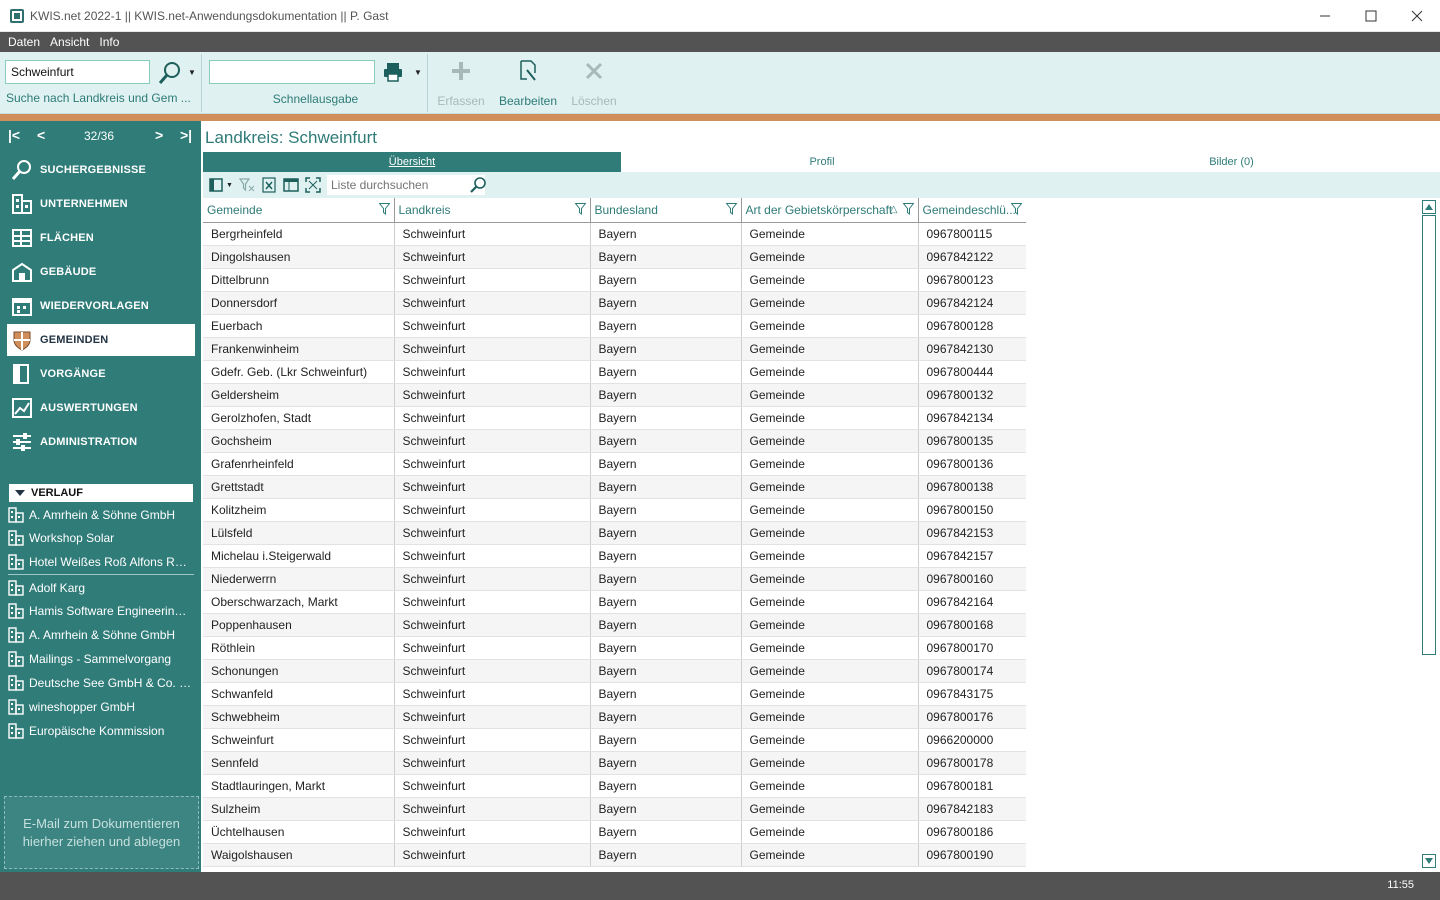 This screenshot has height=900, width=1440. What do you see at coordinates (291, 185) in the screenshot?
I see `layout-icon` at bounding box center [291, 185].